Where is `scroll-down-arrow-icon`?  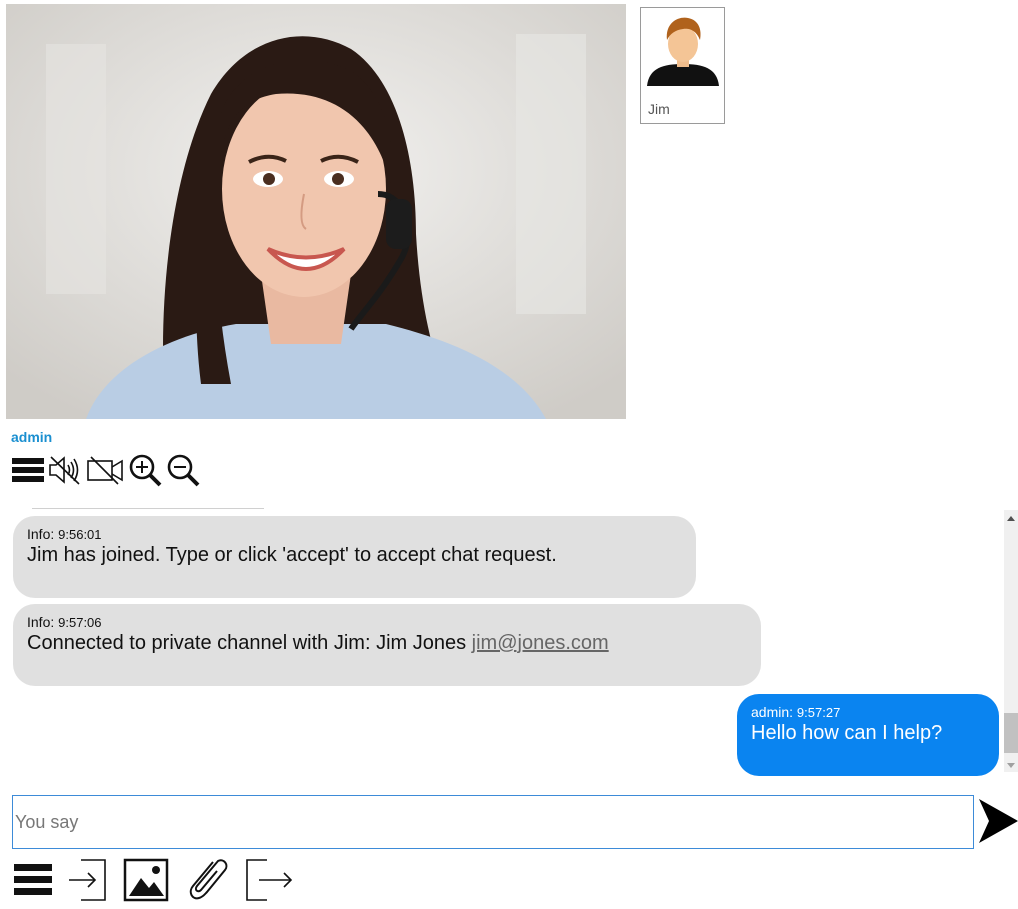 scroll-down-arrow-icon is located at coordinates (1011, 765).